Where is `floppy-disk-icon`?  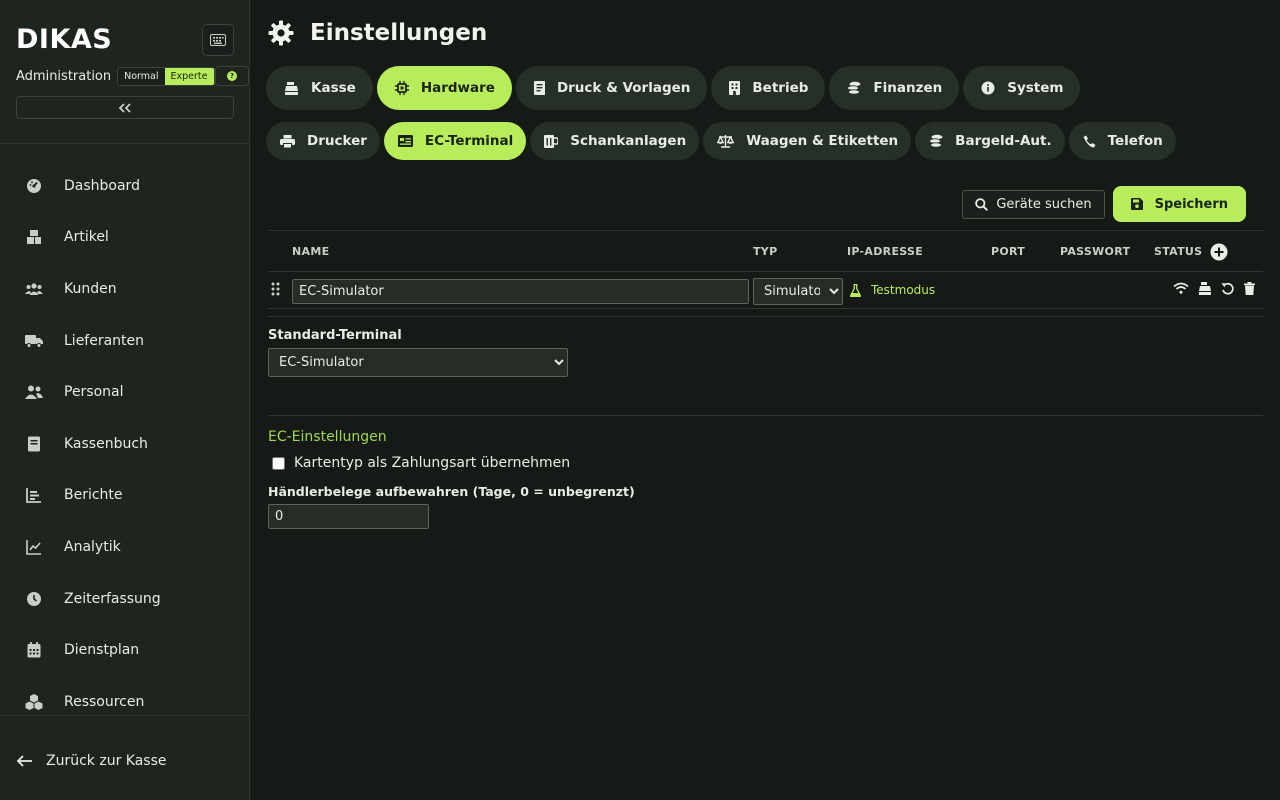 floppy-disk-icon is located at coordinates (1136, 204).